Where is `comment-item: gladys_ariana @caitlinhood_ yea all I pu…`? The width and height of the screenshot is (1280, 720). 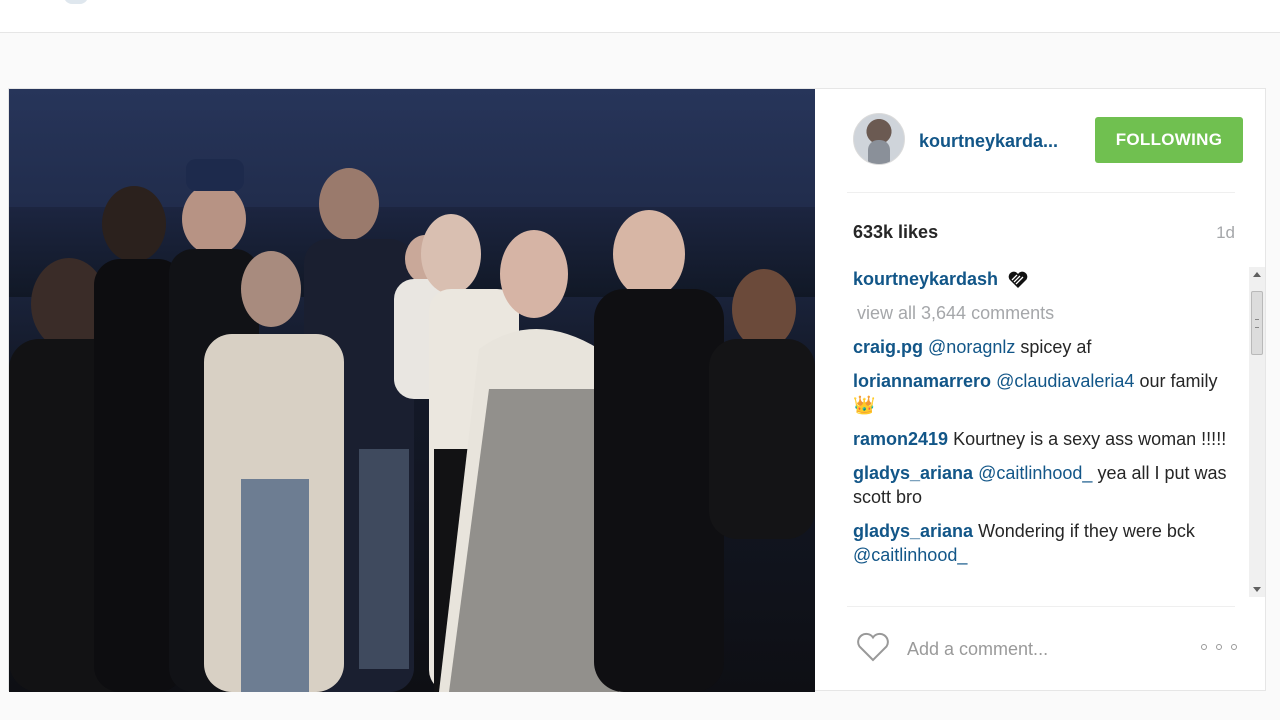 comment-item: gladys_ariana @caitlinhood_ yea all I pu… is located at coordinates (1040, 485).